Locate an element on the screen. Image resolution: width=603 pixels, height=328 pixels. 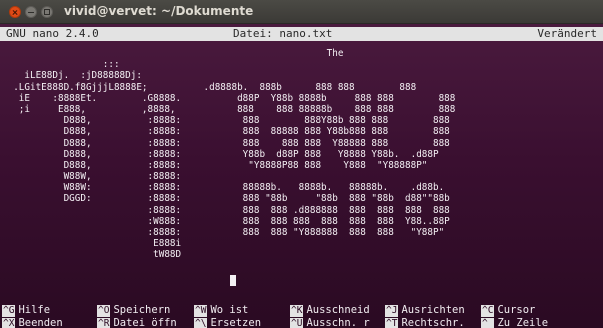
shortcut-go-to-line: ^_ Zu Zeile is located at coordinates (514, 322).